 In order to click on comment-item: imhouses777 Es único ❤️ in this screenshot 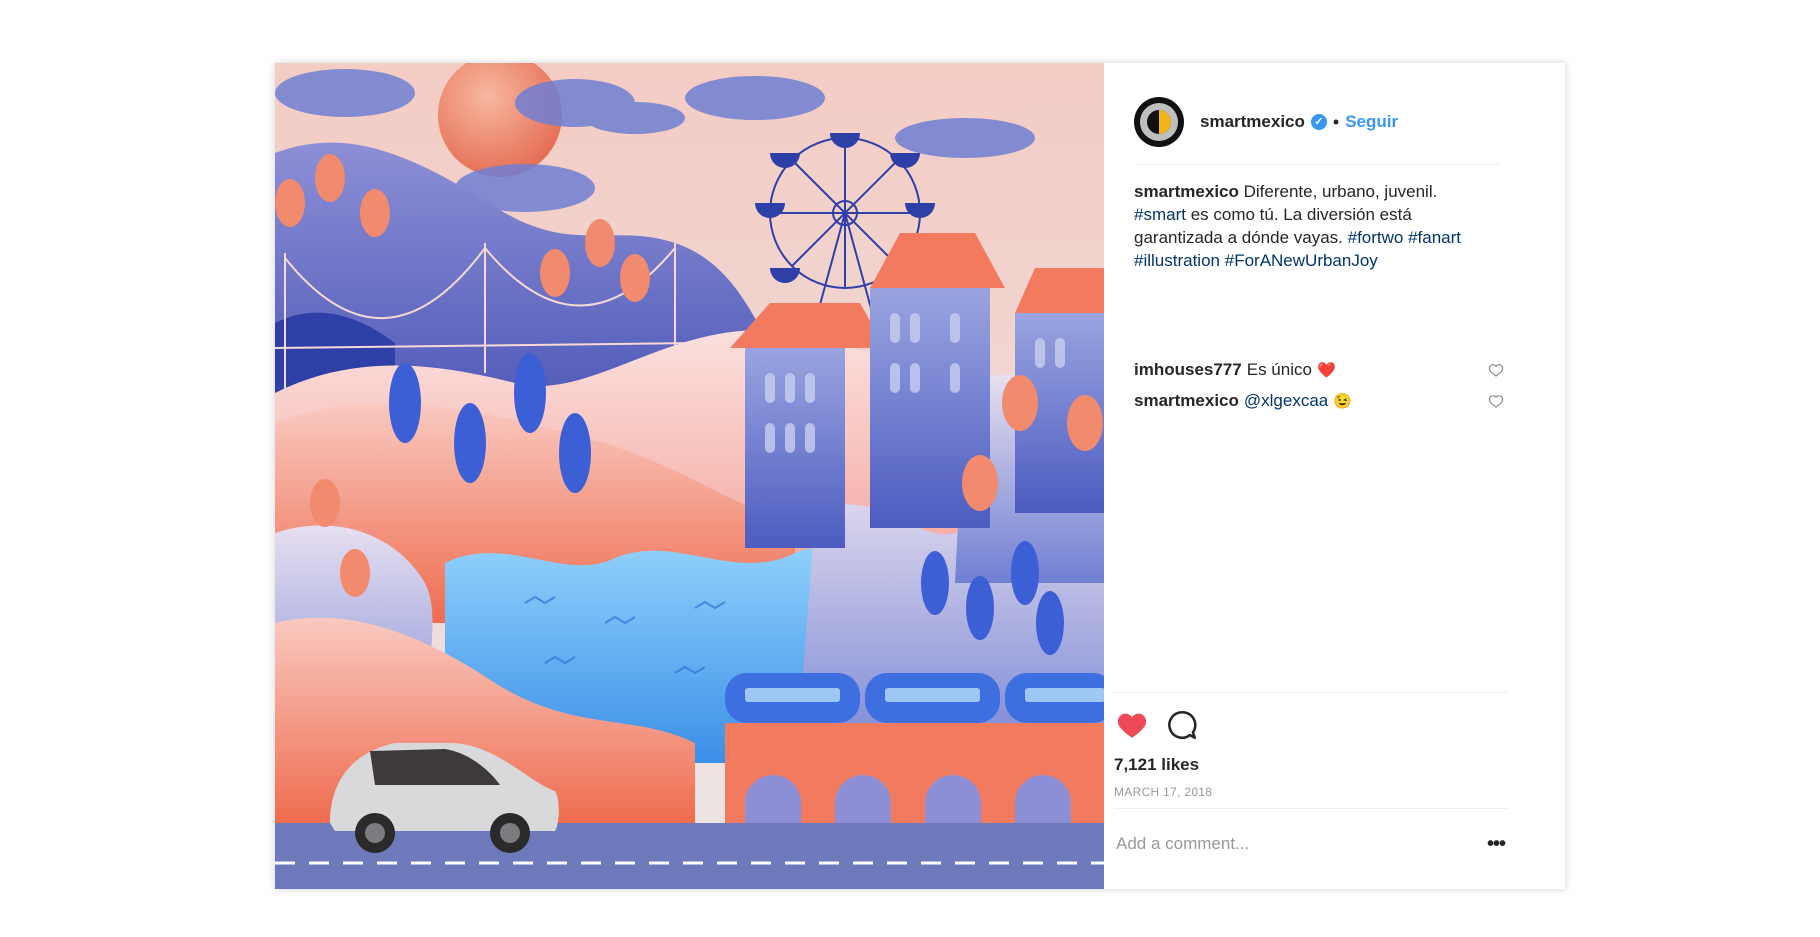, I will do `click(1319, 370)`.